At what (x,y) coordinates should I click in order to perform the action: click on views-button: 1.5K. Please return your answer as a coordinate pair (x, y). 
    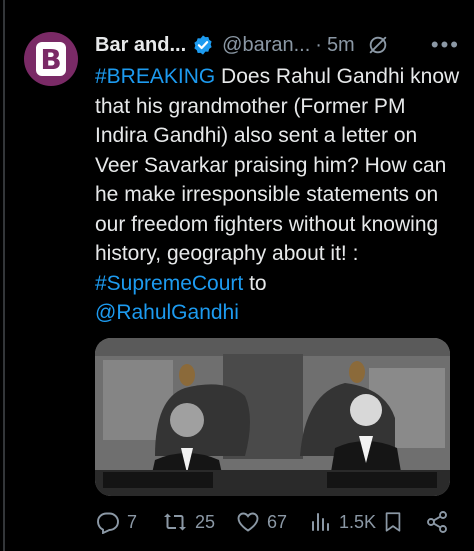
    Looking at the image, I should click on (342, 522).